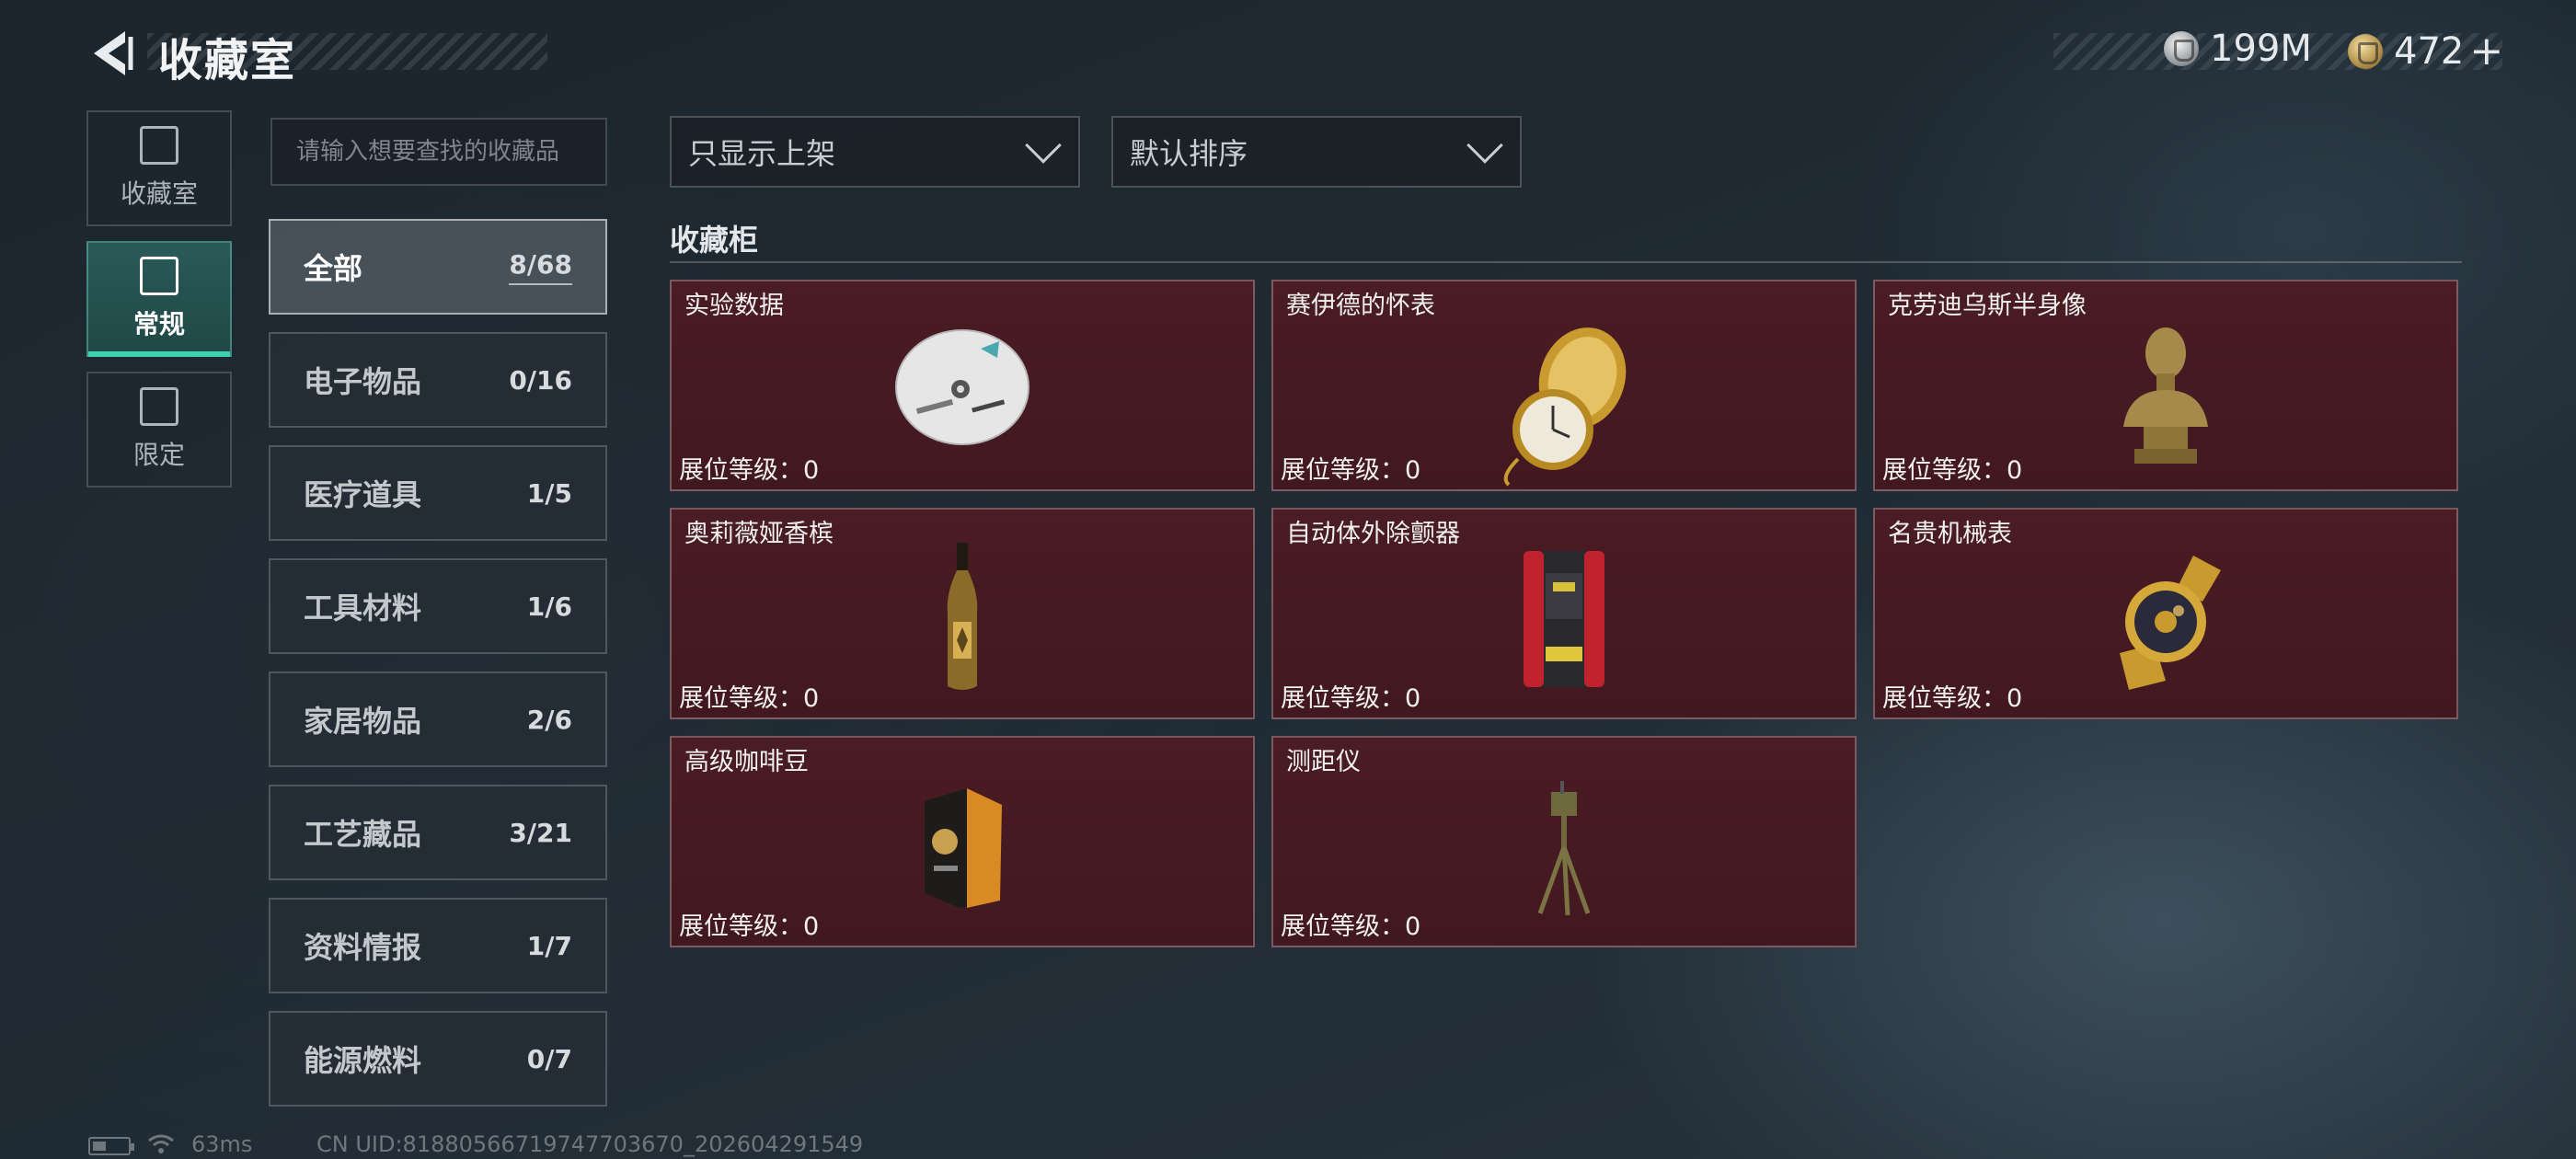  Describe the element at coordinates (2170, 623) in the screenshot. I see `wristwatch-icon` at that location.